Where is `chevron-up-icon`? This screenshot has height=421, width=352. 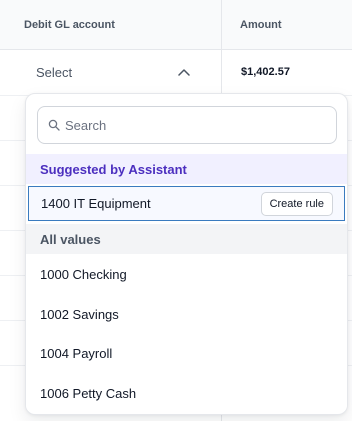
chevron-up-icon is located at coordinates (184, 72).